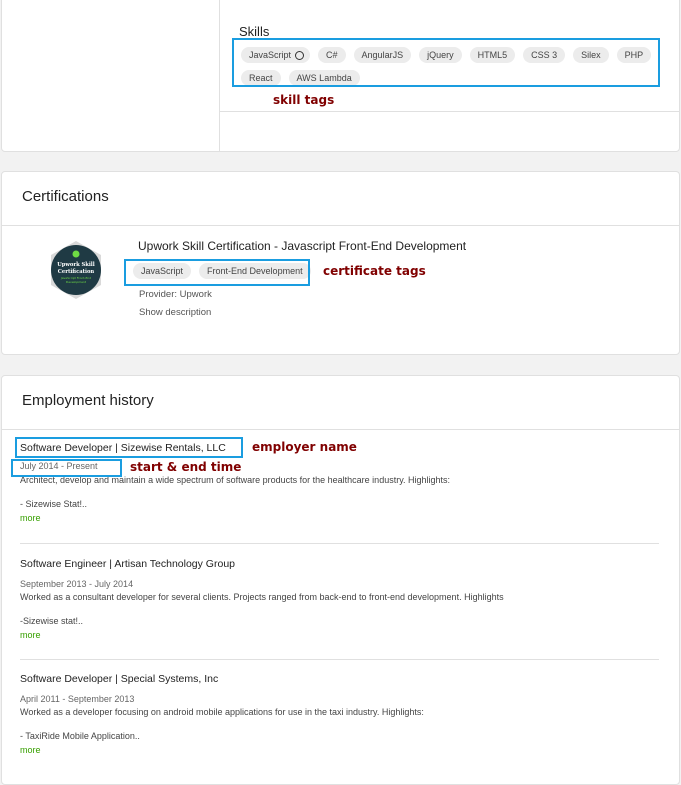 The image size is (681, 785). Describe the element at coordinates (175, 312) in the screenshot. I see `show-description-link: Show description` at that location.